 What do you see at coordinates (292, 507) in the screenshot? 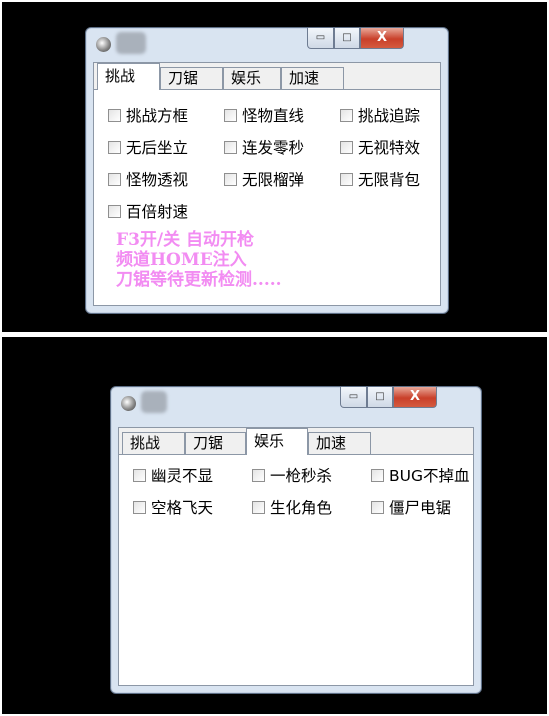
I see `checkbox-item: 生化角色` at bounding box center [292, 507].